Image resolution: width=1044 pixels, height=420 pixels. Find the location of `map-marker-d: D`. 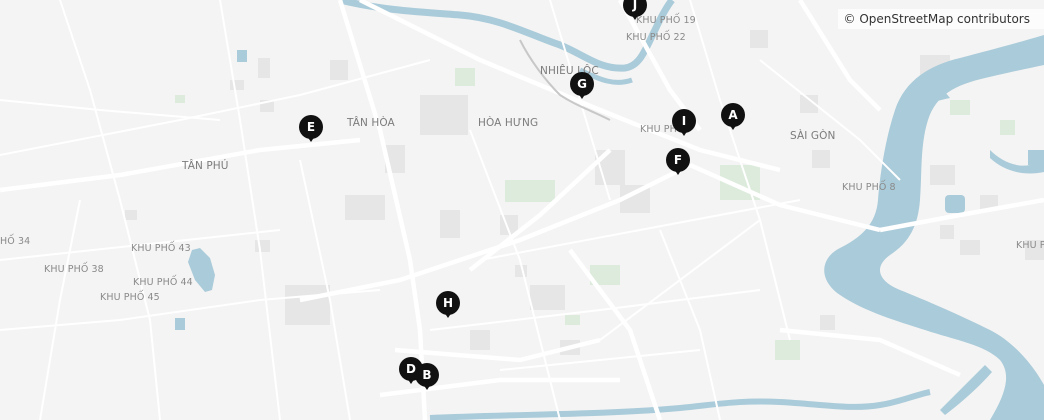

map-marker-d: D is located at coordinates (411, 372).